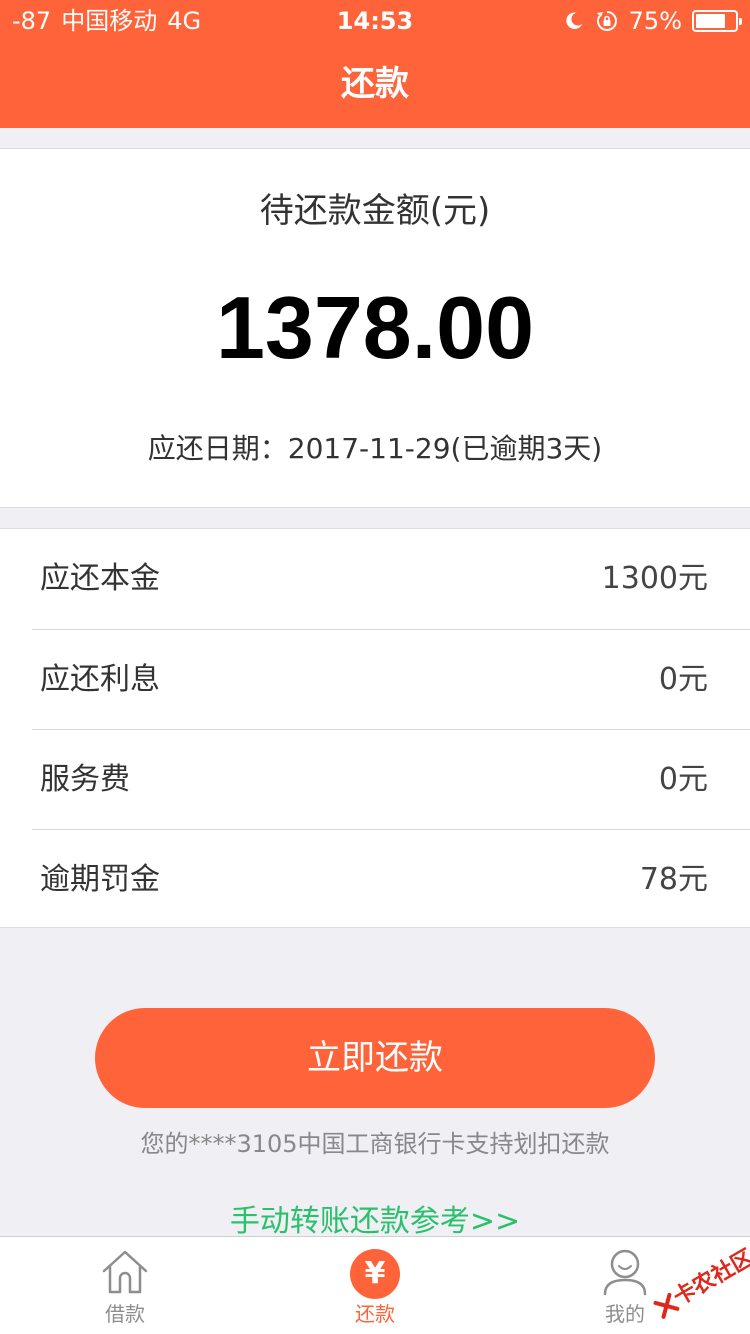 The image size is (750, 1334). What do you see at coordinates (375, 20) in the screenshot?
I see `status-bar: -87 中国移动 4G 14:53 75%` at bounding box center [375, 20].